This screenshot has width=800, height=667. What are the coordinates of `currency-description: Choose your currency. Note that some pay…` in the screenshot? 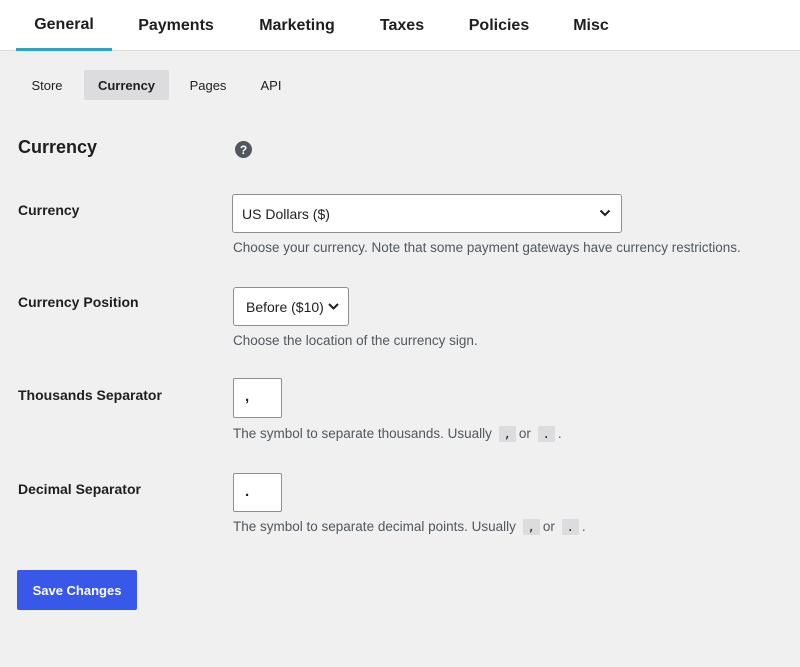 It's located at (487, 247).